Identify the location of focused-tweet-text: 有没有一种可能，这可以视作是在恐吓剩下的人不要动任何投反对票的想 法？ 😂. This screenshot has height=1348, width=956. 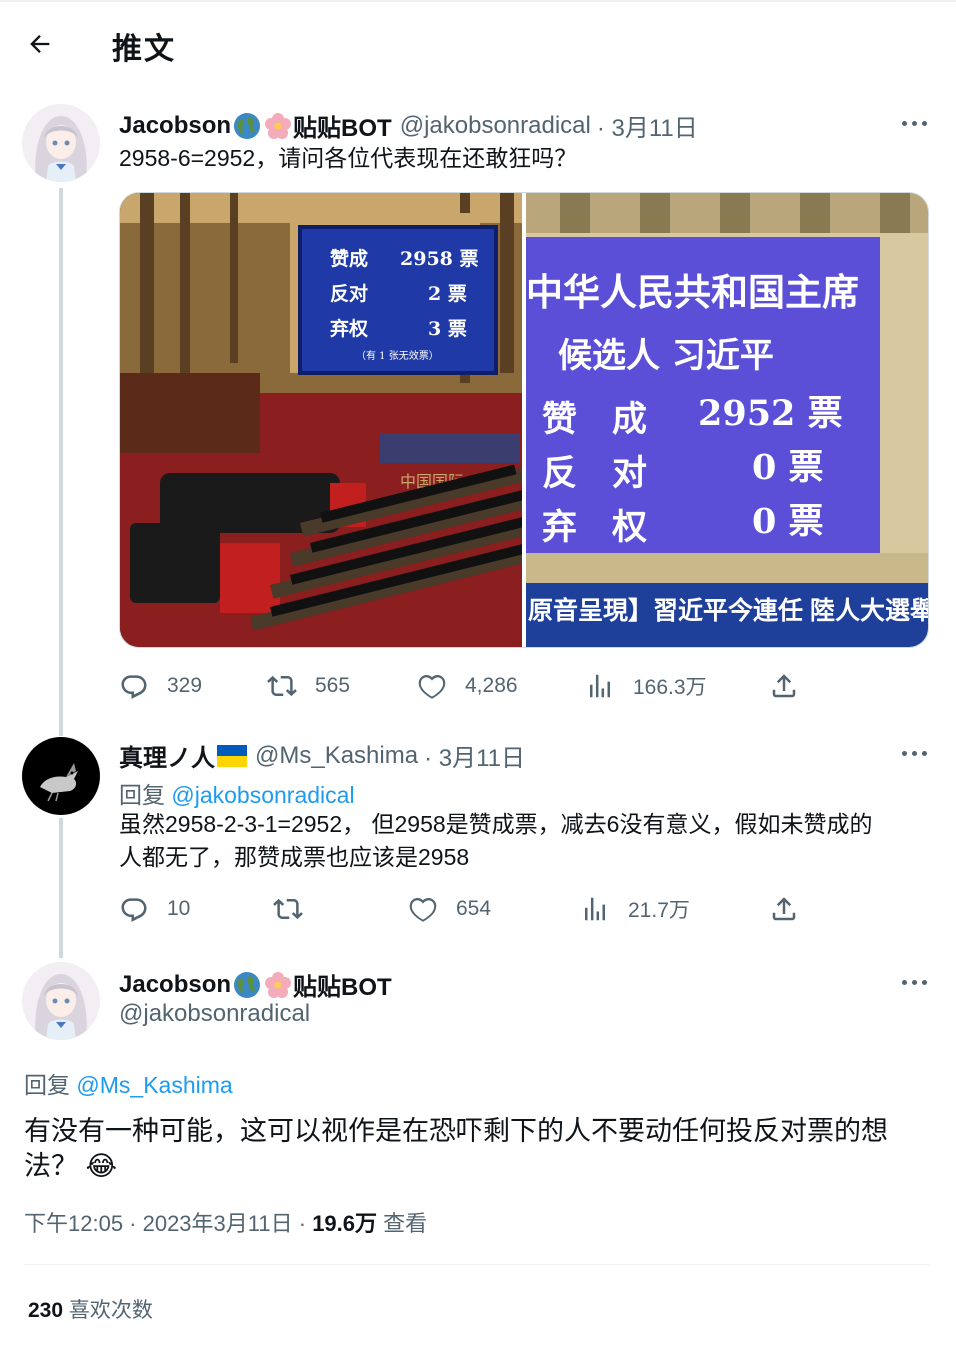
(474, 1149).